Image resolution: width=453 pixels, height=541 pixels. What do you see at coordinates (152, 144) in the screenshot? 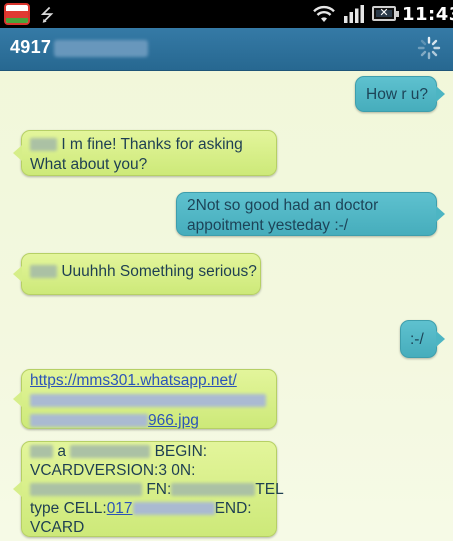
I see `message-text: I m fine! Thanks for asking` at bounding box center [152, 144].